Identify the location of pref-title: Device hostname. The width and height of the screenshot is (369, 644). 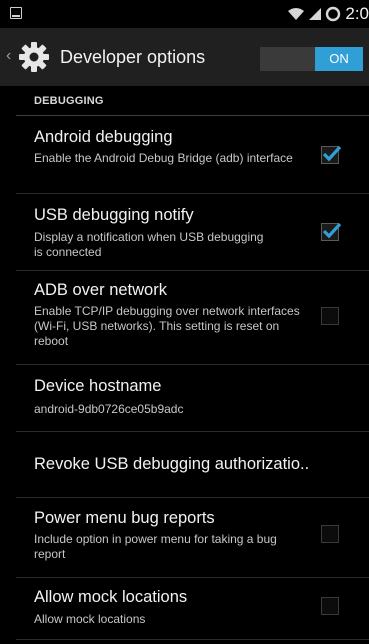
(98, 386).